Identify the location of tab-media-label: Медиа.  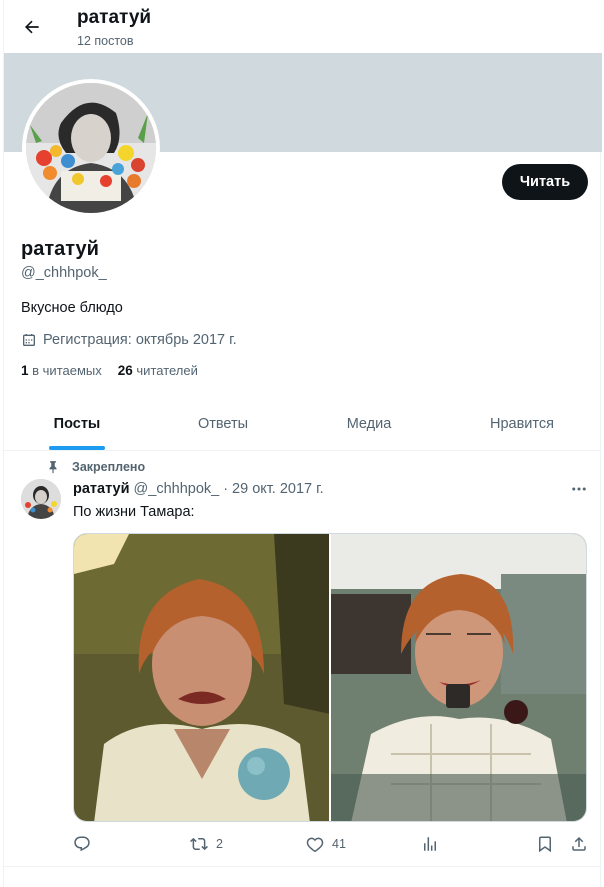
(369, 423).